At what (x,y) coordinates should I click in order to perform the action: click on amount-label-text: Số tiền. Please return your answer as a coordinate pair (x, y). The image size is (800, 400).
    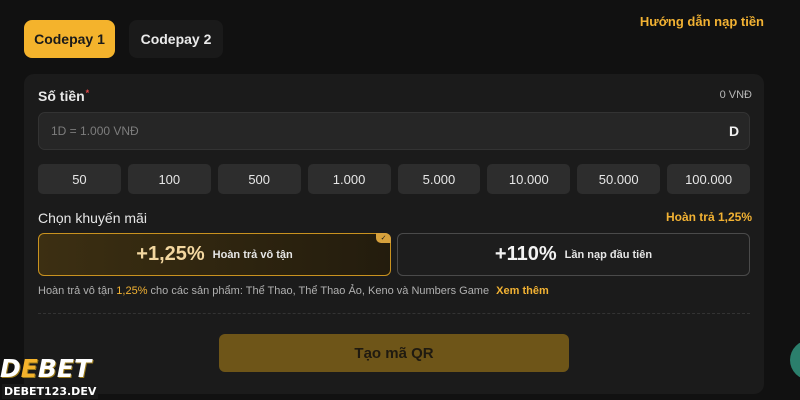
    Looking at the image, I should click on (61, 96).